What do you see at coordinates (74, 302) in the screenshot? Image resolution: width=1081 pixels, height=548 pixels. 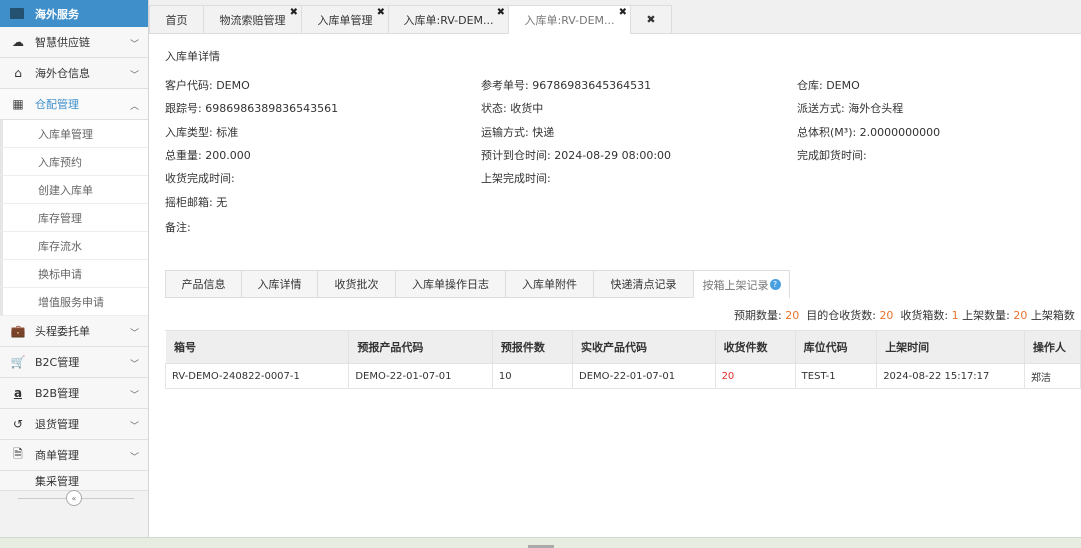 I see `sidebar-subitem-value-added: 增值服务申请` at bounding box center [74, 302].